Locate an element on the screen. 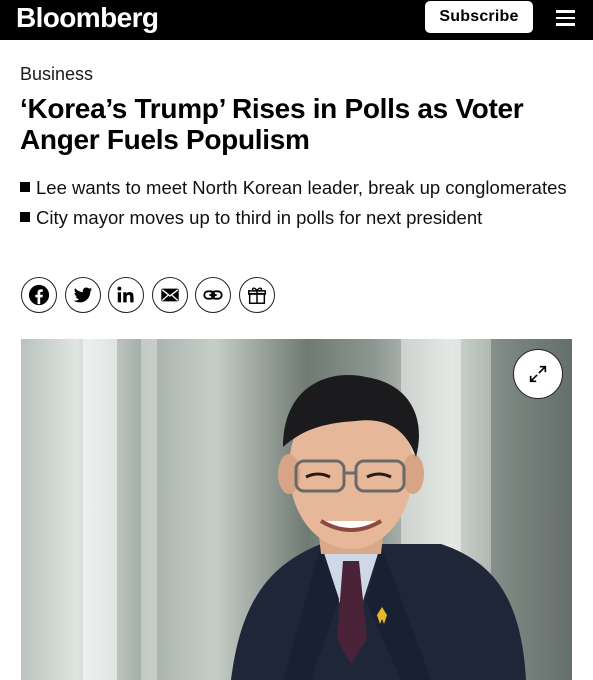  section-label: Business is located at coordinates (56, 74).